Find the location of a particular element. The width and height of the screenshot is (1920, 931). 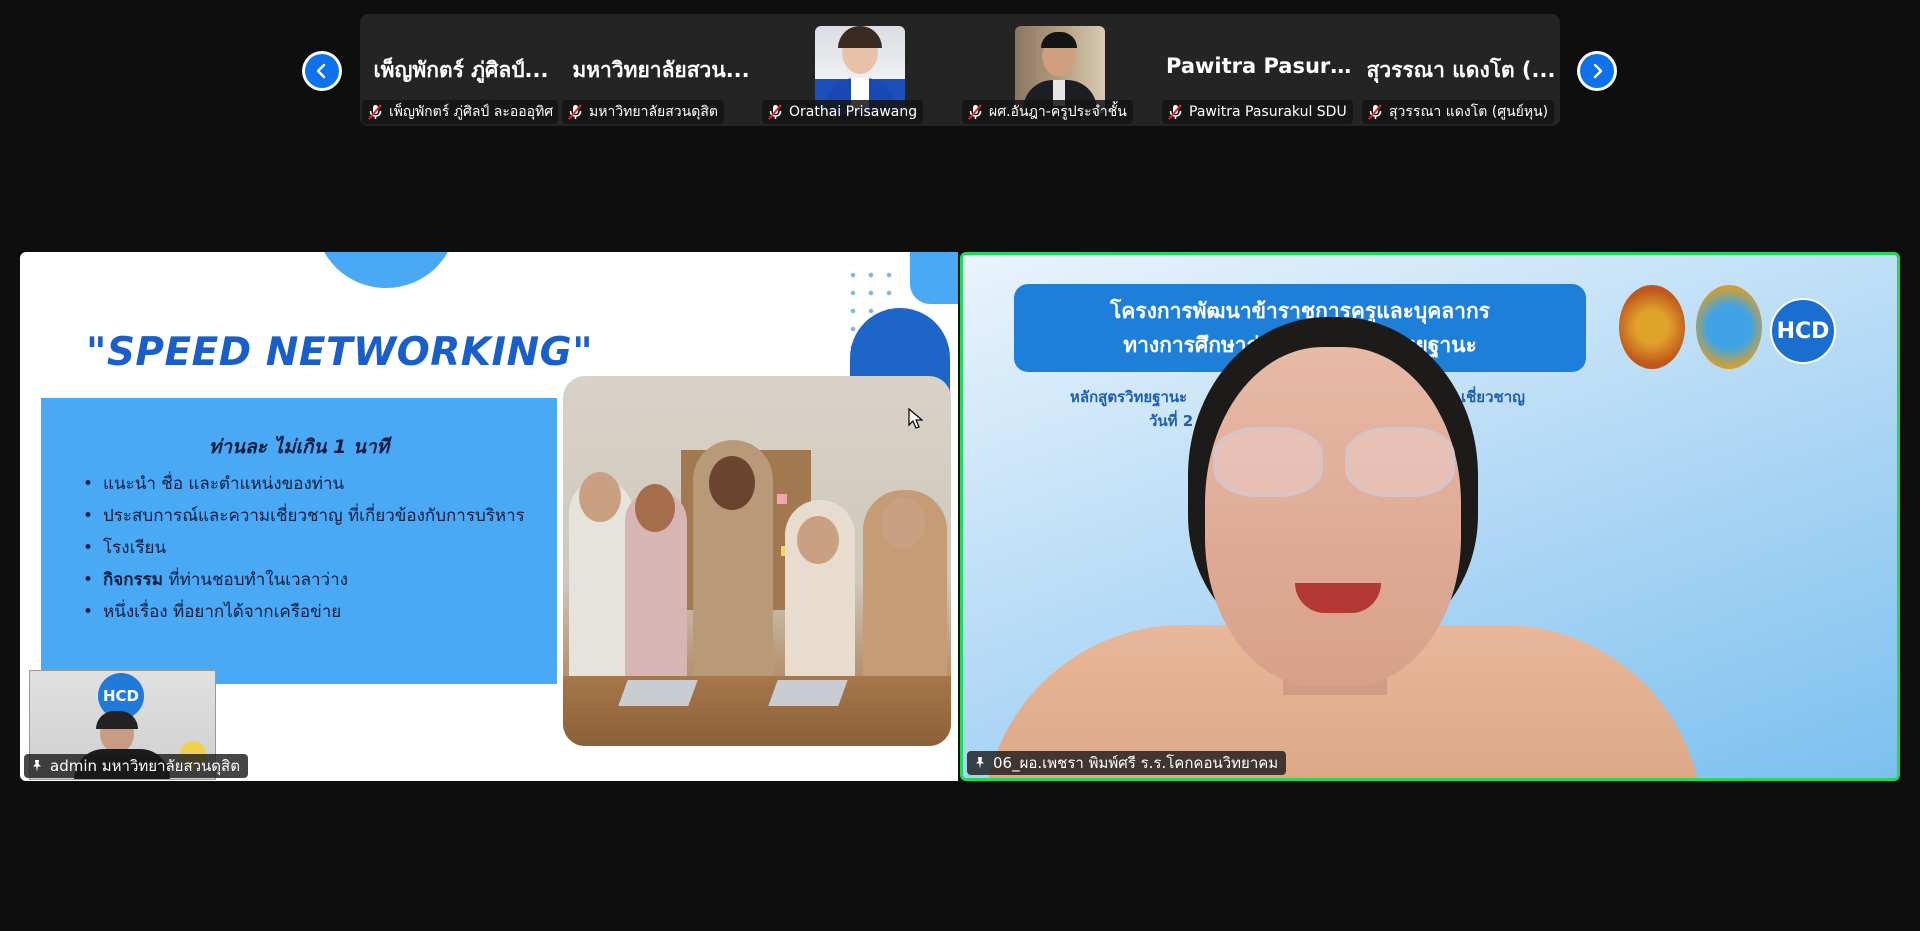

video-name-tag: 06_ผอ.เพชรา พิมพ์ศรี ร.ร.โคกคอนวิทยาคม is located at coordinates (1127, 763).